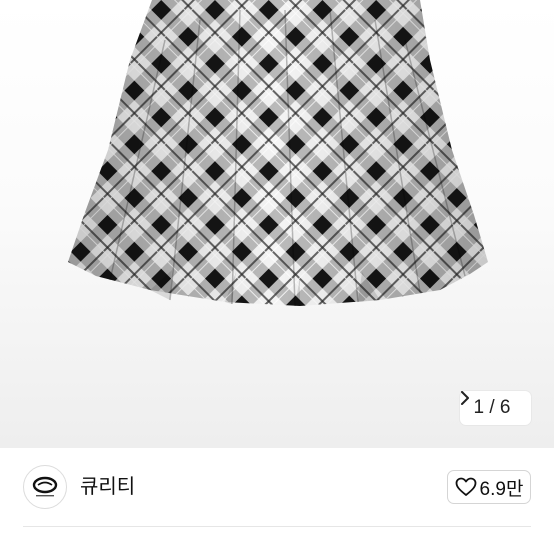  What do you see at coordinates (277, 526) in the screenshot?
I see `section-divider` at bounding box center [277, 526].